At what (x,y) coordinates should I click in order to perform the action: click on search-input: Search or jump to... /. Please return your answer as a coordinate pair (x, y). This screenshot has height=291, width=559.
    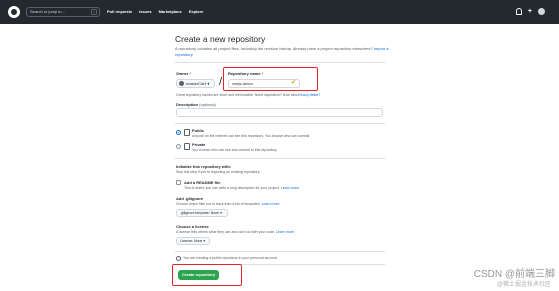
    Looking at the image, I should click on (63, 12).